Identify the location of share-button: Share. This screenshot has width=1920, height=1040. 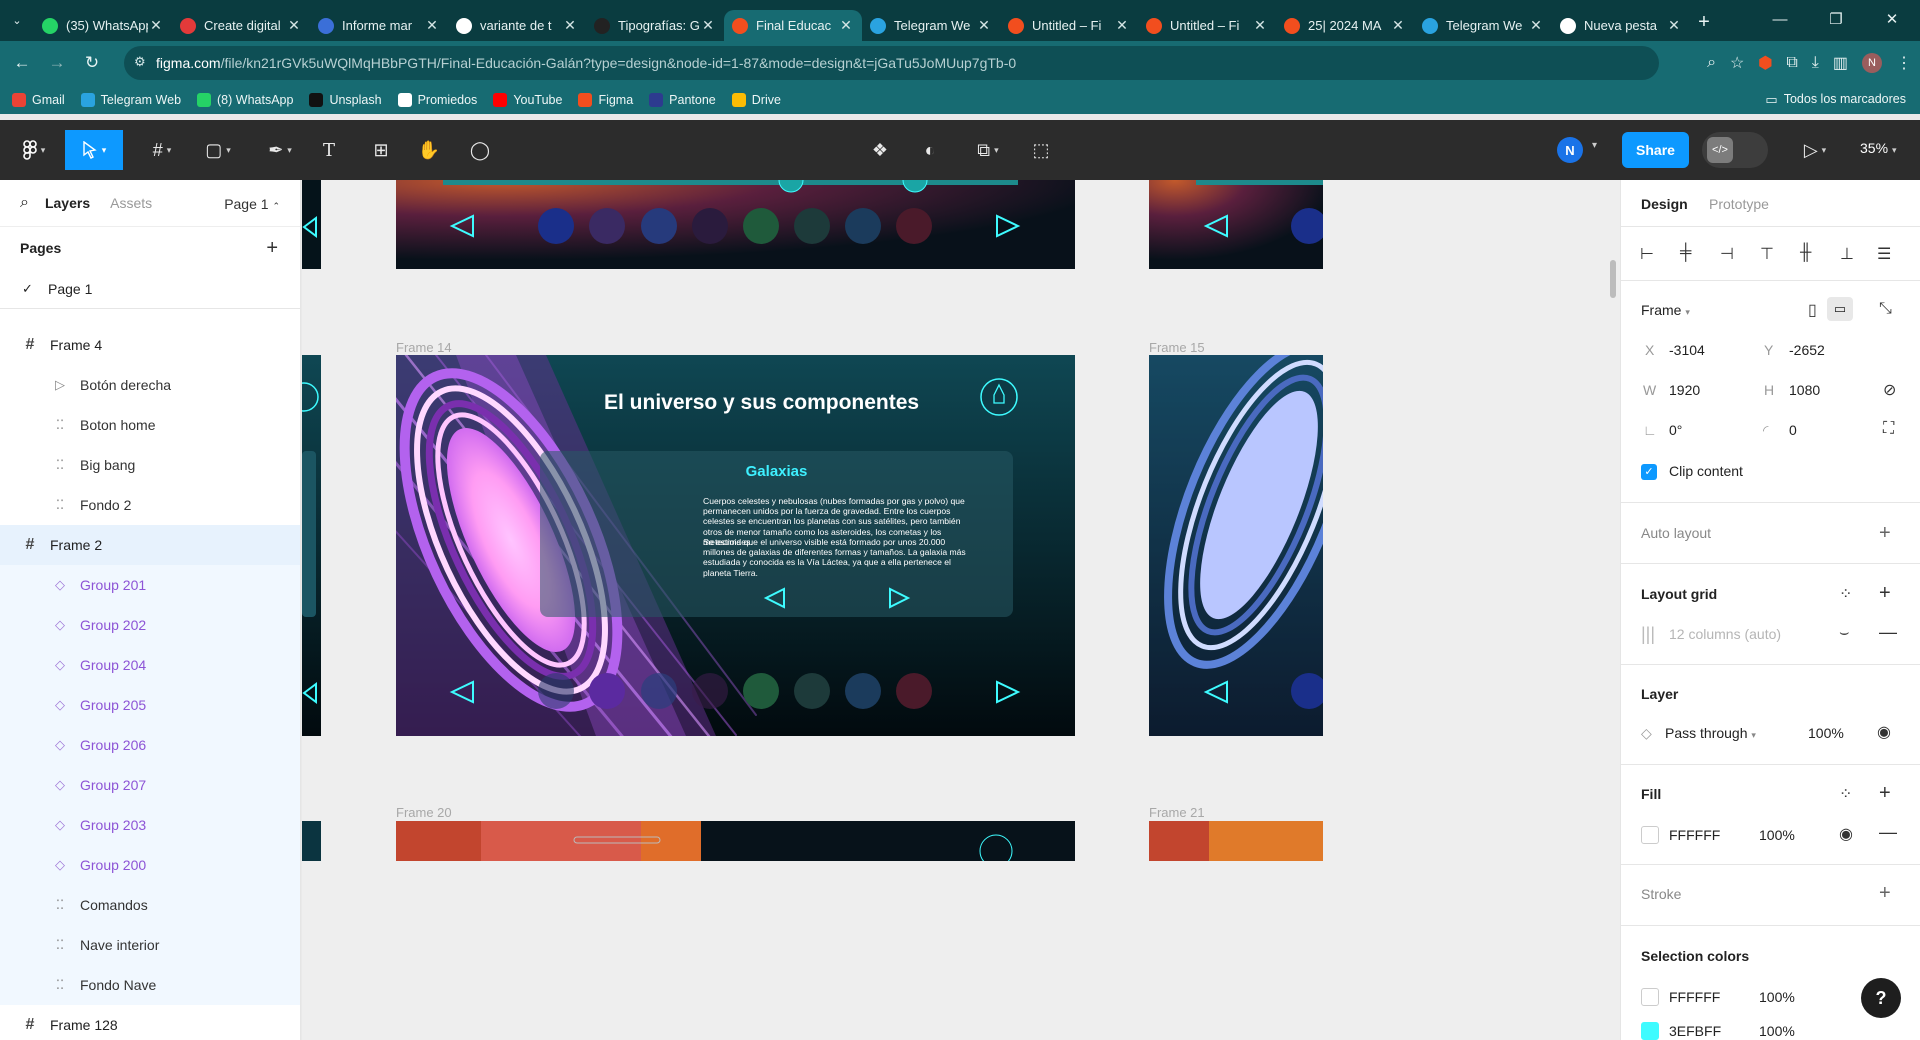
(1655, 150).